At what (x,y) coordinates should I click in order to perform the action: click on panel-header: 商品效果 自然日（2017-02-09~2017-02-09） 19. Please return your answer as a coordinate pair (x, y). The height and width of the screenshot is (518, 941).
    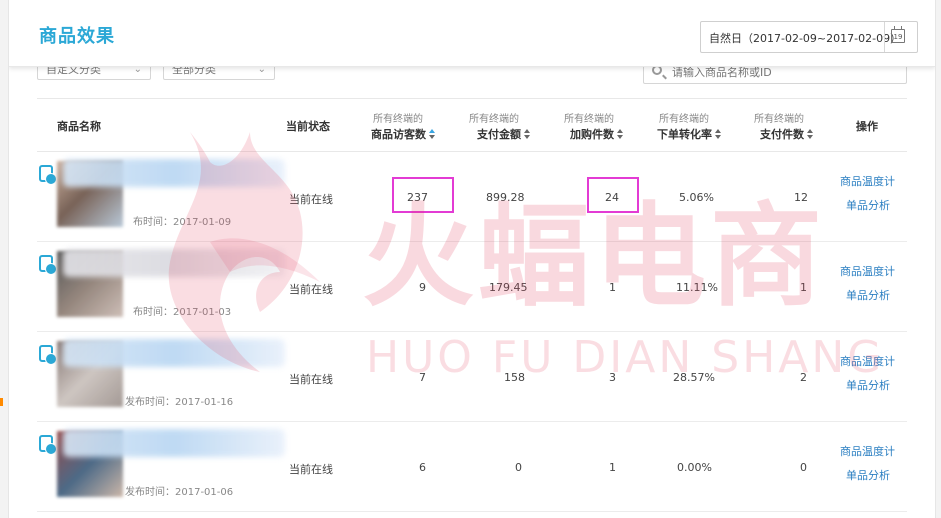
    Looking at the image, I should click on (472, 33).